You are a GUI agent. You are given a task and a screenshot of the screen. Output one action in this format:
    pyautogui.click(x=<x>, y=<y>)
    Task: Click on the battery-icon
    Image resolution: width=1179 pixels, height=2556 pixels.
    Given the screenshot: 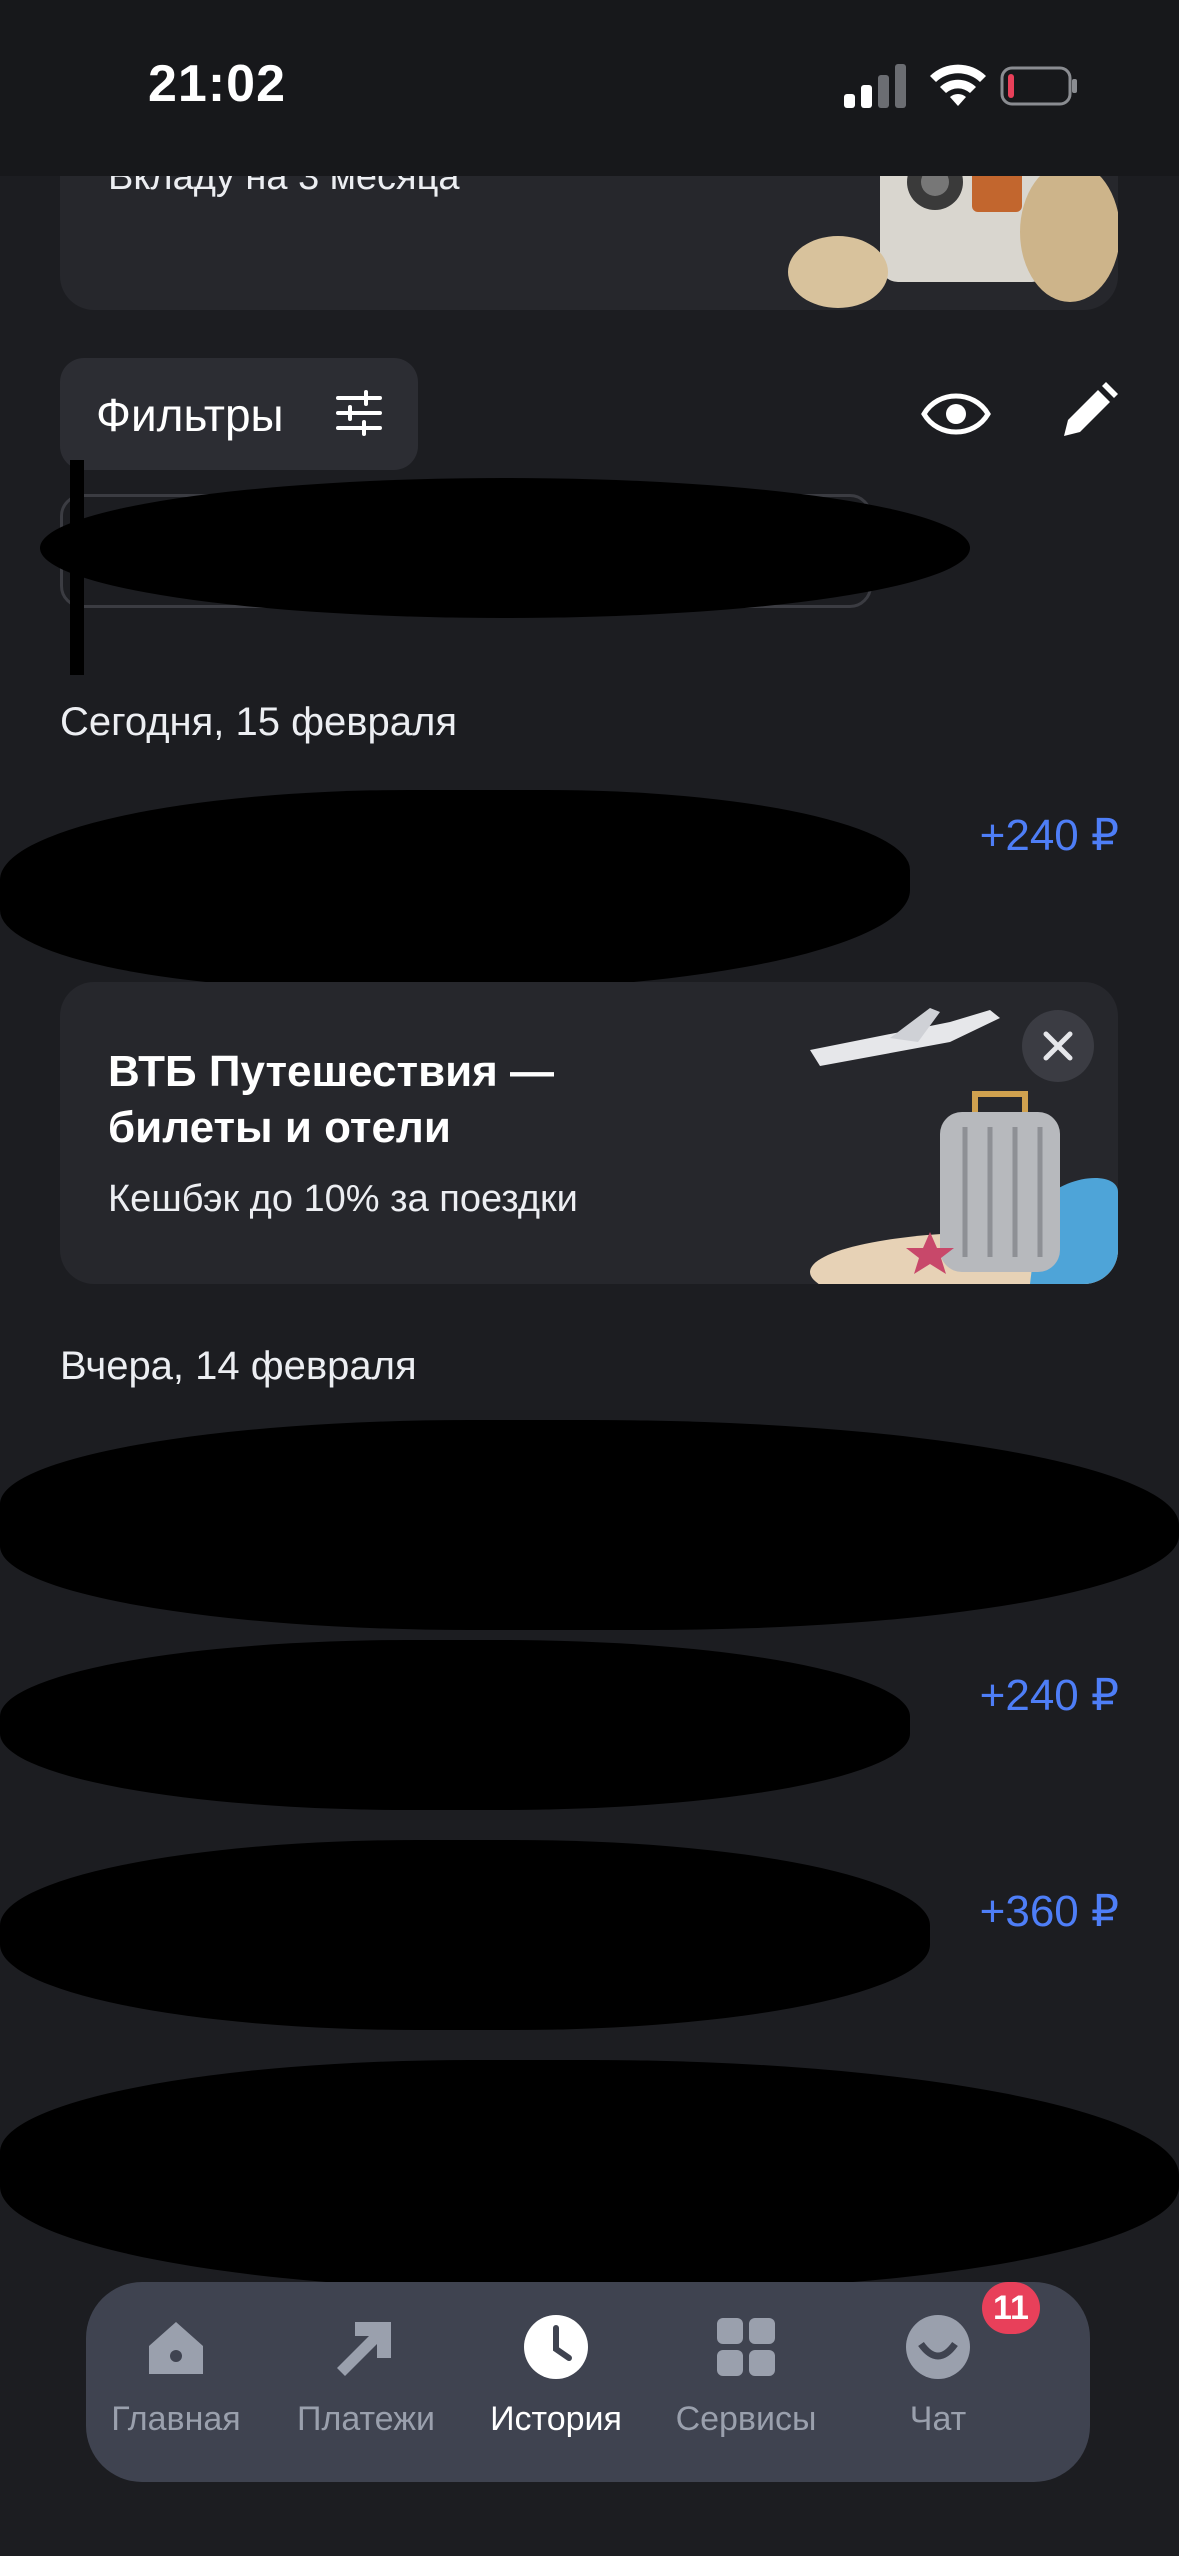 What is the action you would take?
    pyautogui.click(x=1038, y=86)
    